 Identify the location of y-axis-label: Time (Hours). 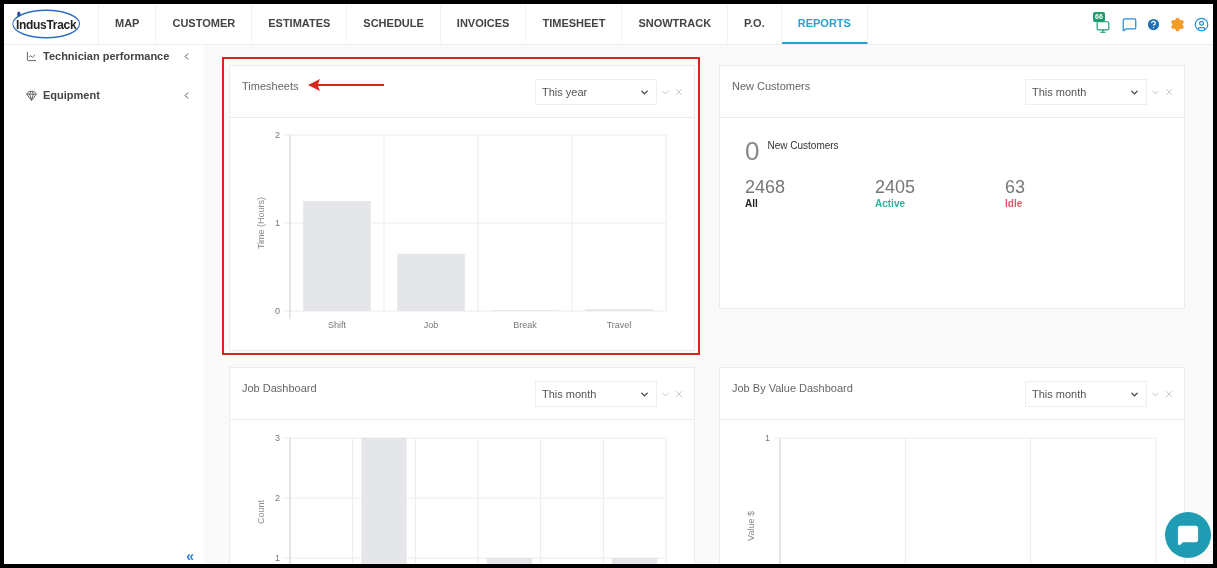
(261, 223).